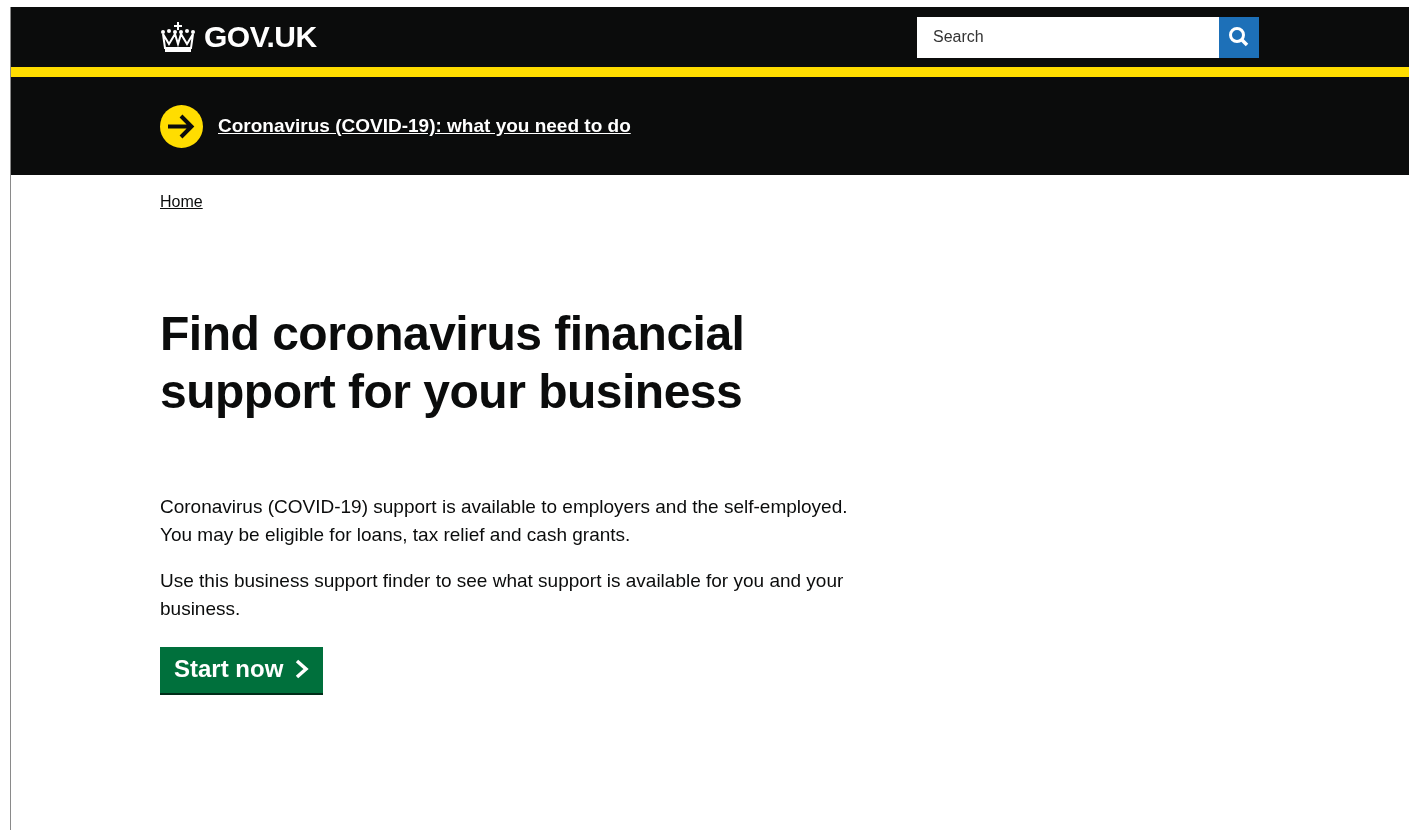  What do you see at coordinates (238, 37) in the screenshot?
I see `govuk-logo: GOV.UK` at bounding box center [238, 37].